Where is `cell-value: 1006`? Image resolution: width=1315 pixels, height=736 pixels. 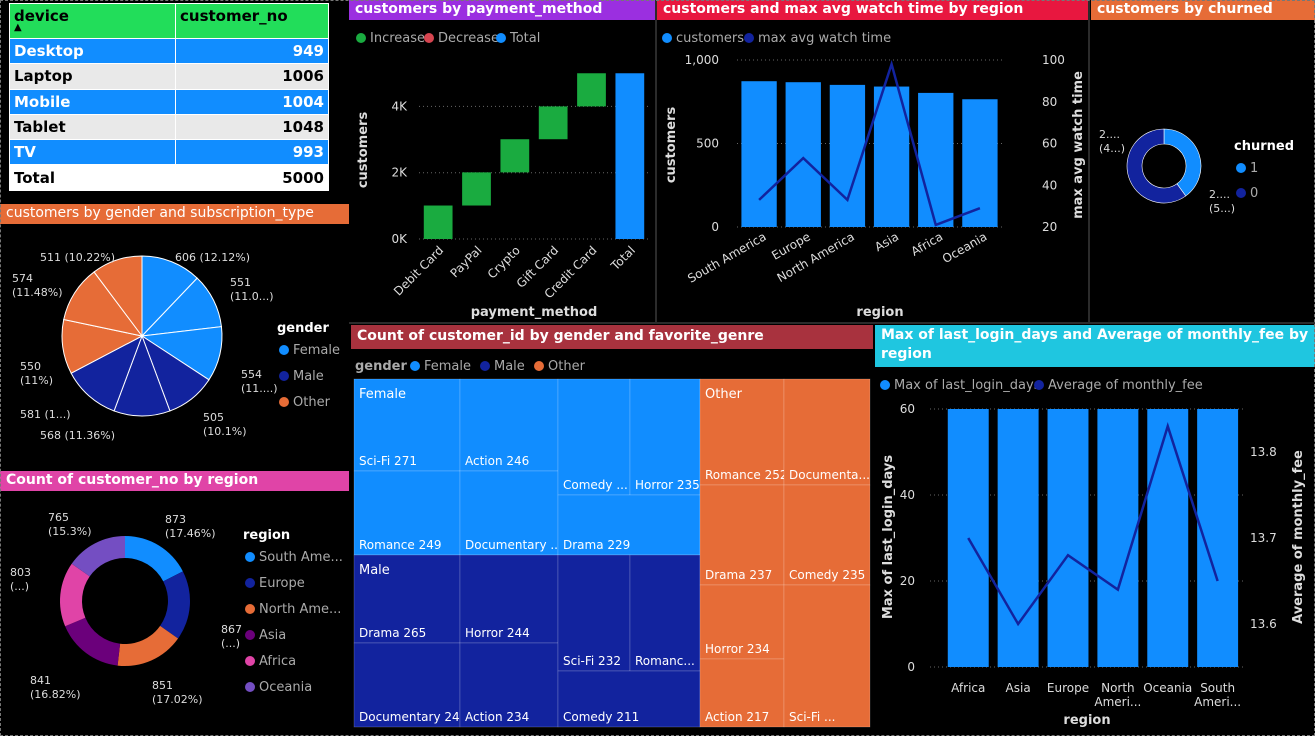 cell-value: 1006 is located at coordinates (252, 76).